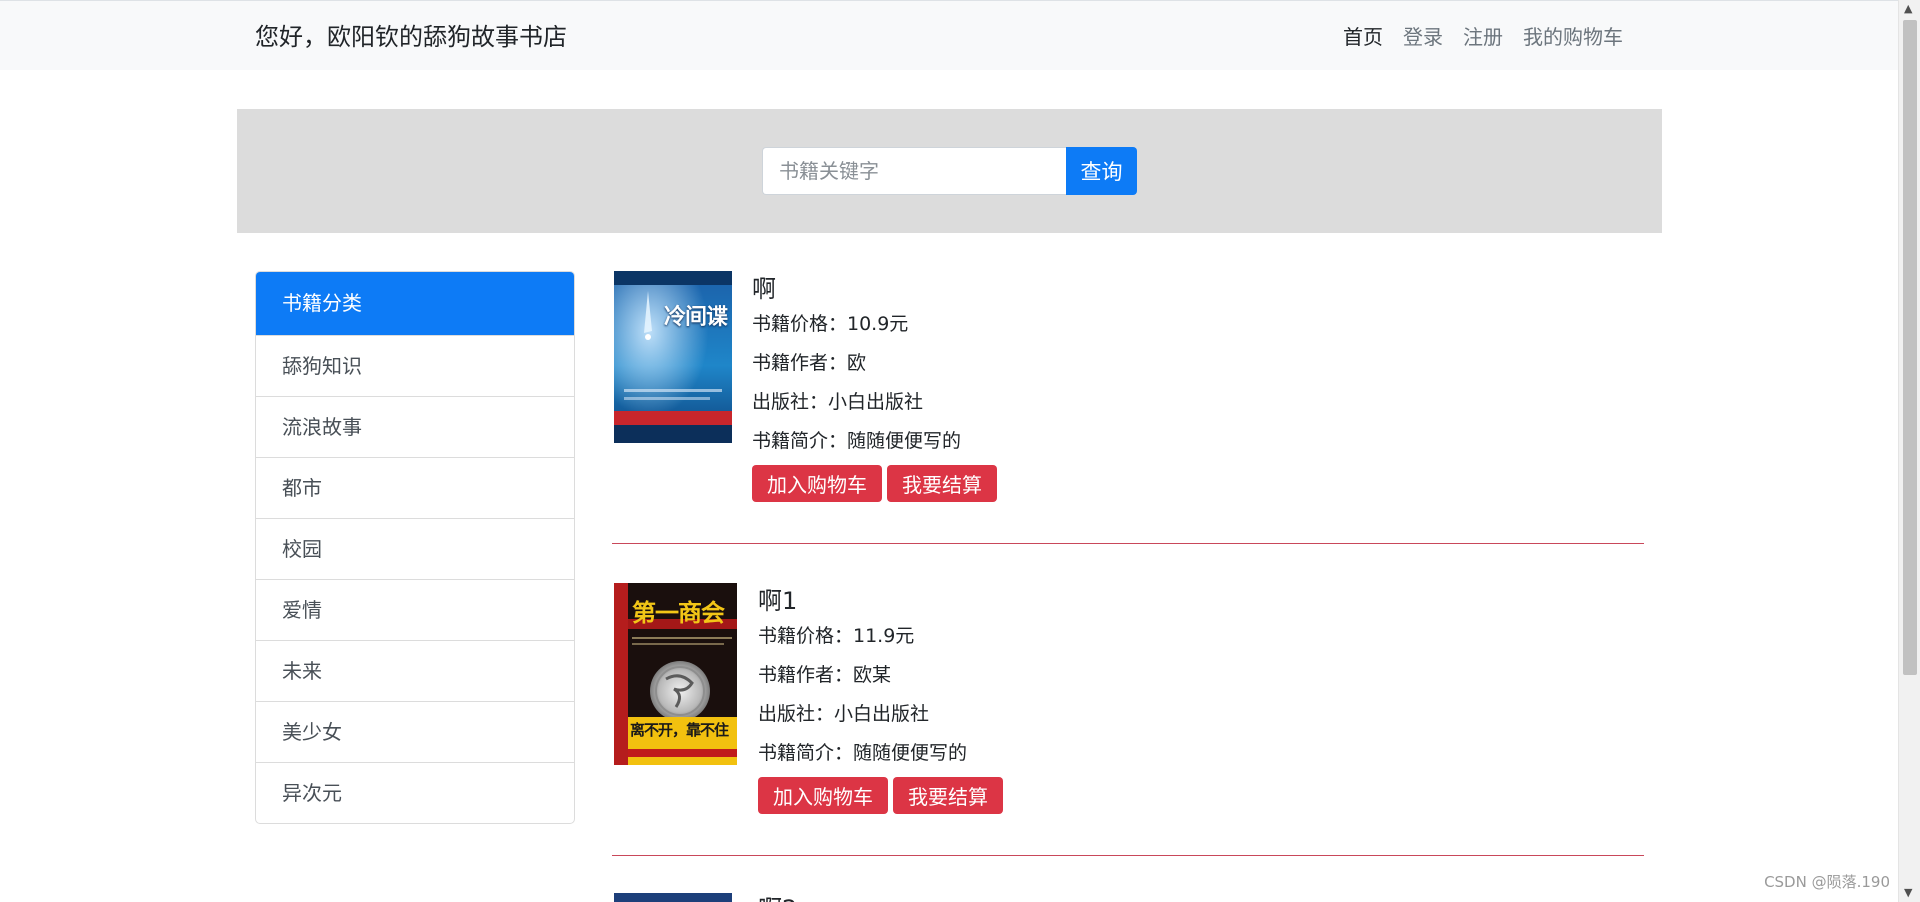 This screenshot has width=1920, height=902. I want to click on category-item: 校园, so click(415, 548).